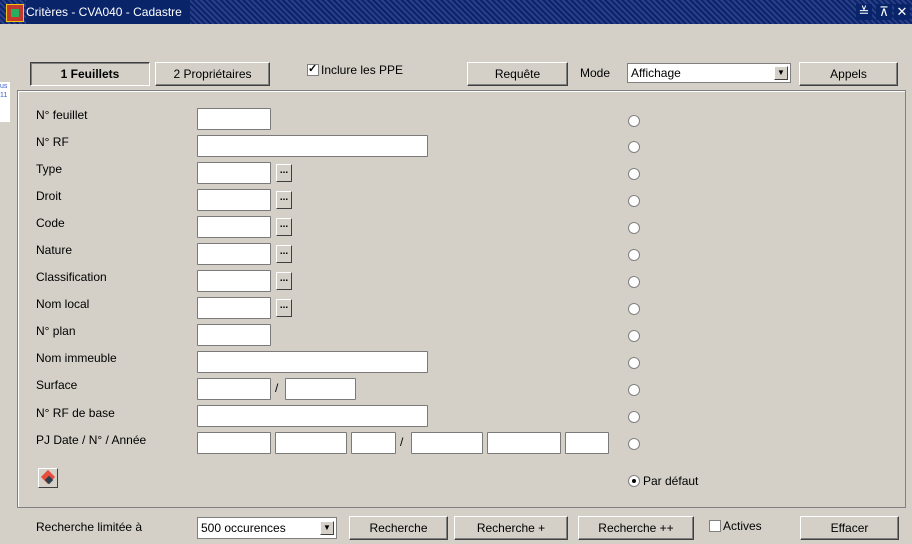 This screenshot has width=912, height=544. I want to click on field-label-plan: N° plan, so click(56, 331).